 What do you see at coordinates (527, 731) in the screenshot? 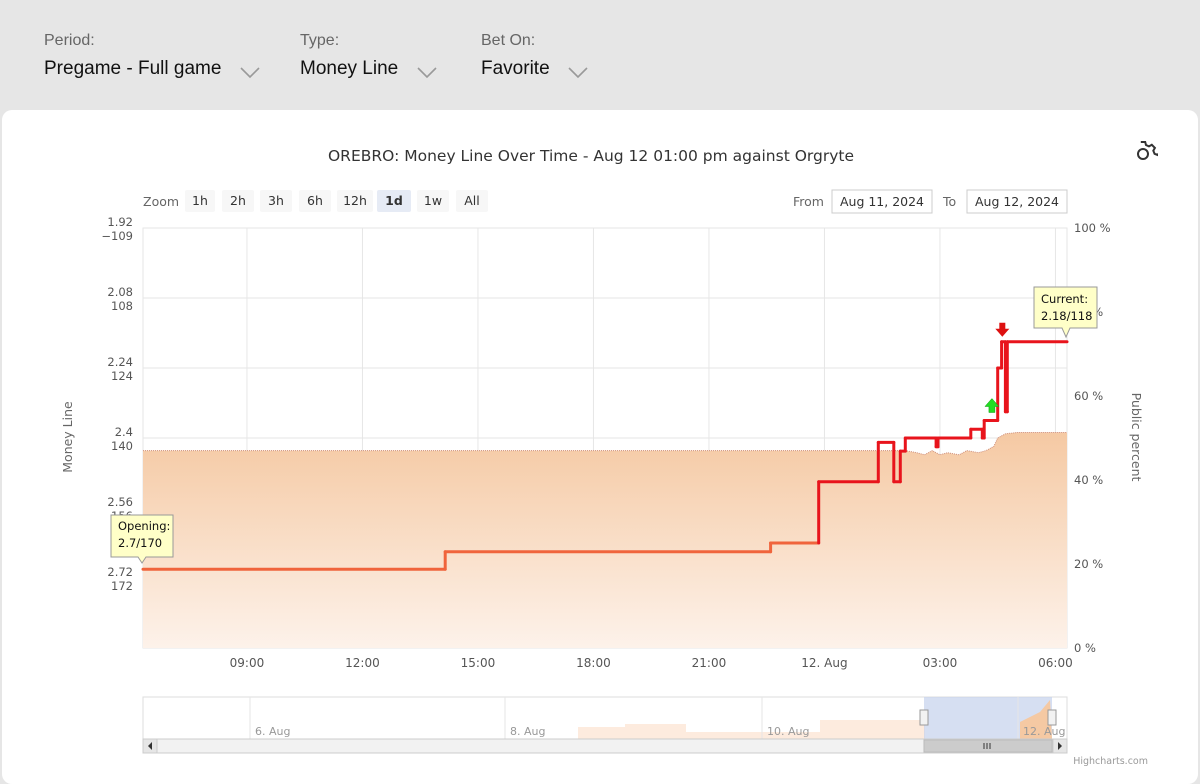
I see `navigator-label: 8. Aug` at bounding box center [527, 731].